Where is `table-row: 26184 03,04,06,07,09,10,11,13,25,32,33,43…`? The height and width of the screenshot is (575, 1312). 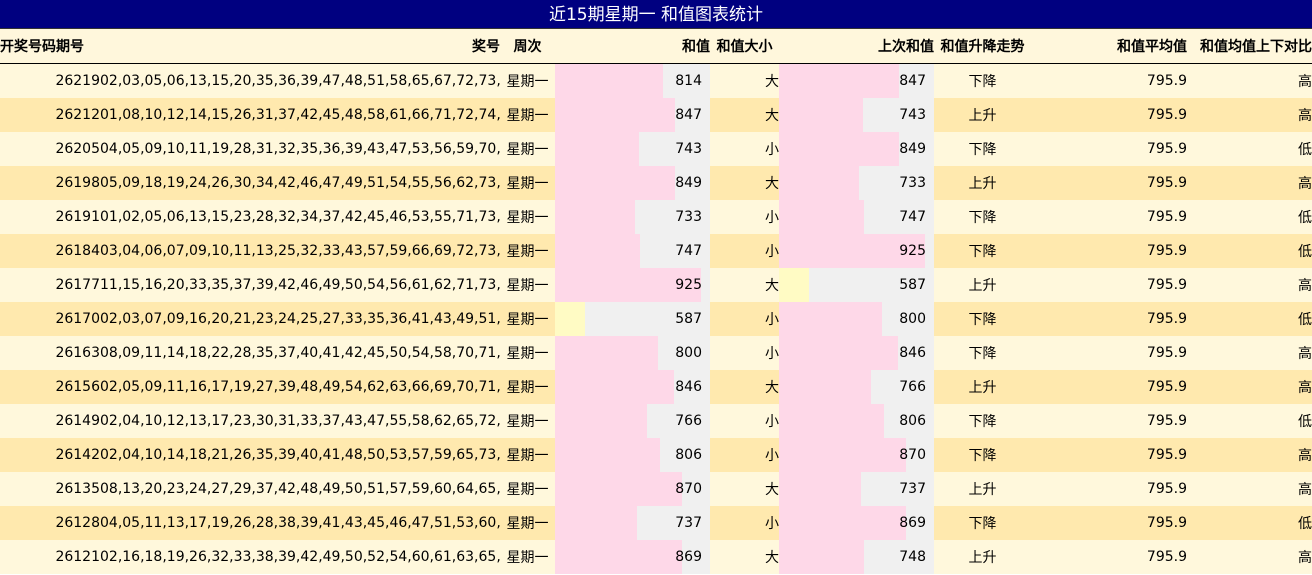 table-row: 26184 03,04,06,07,09,10,11,13,25,32,33,43… is located at coordinates (656, 251).